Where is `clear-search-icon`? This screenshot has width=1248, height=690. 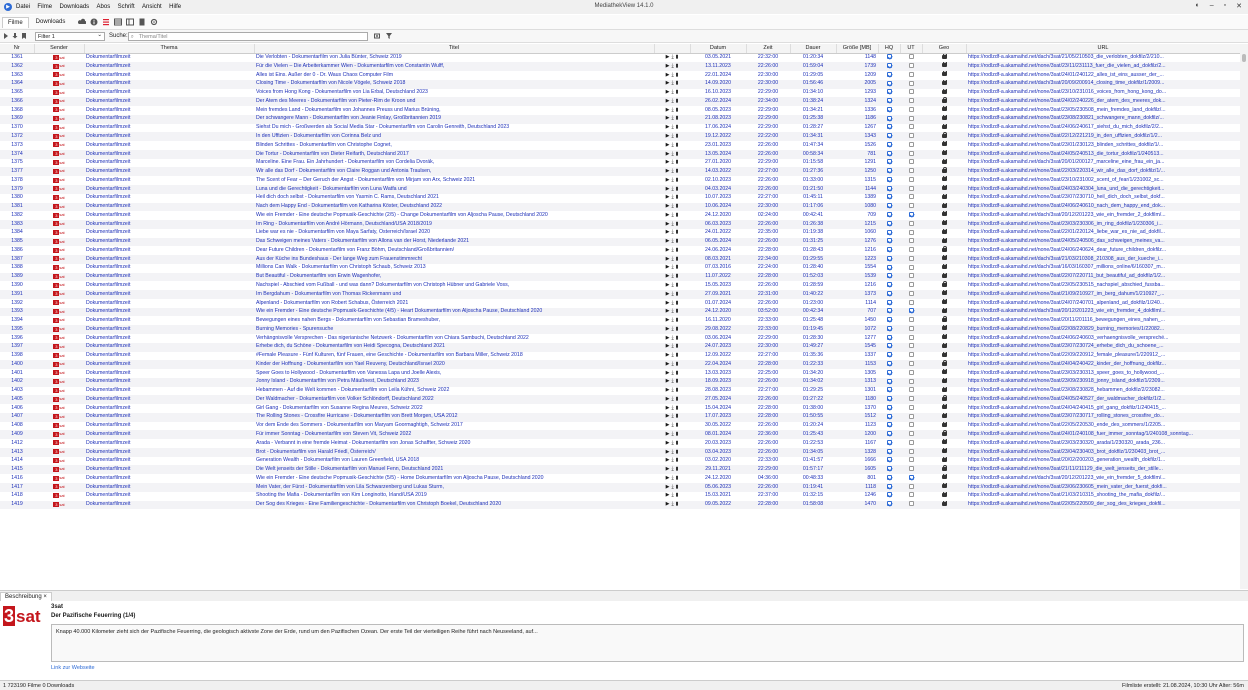 clear-search-icon is located at coordinates (376, 36).